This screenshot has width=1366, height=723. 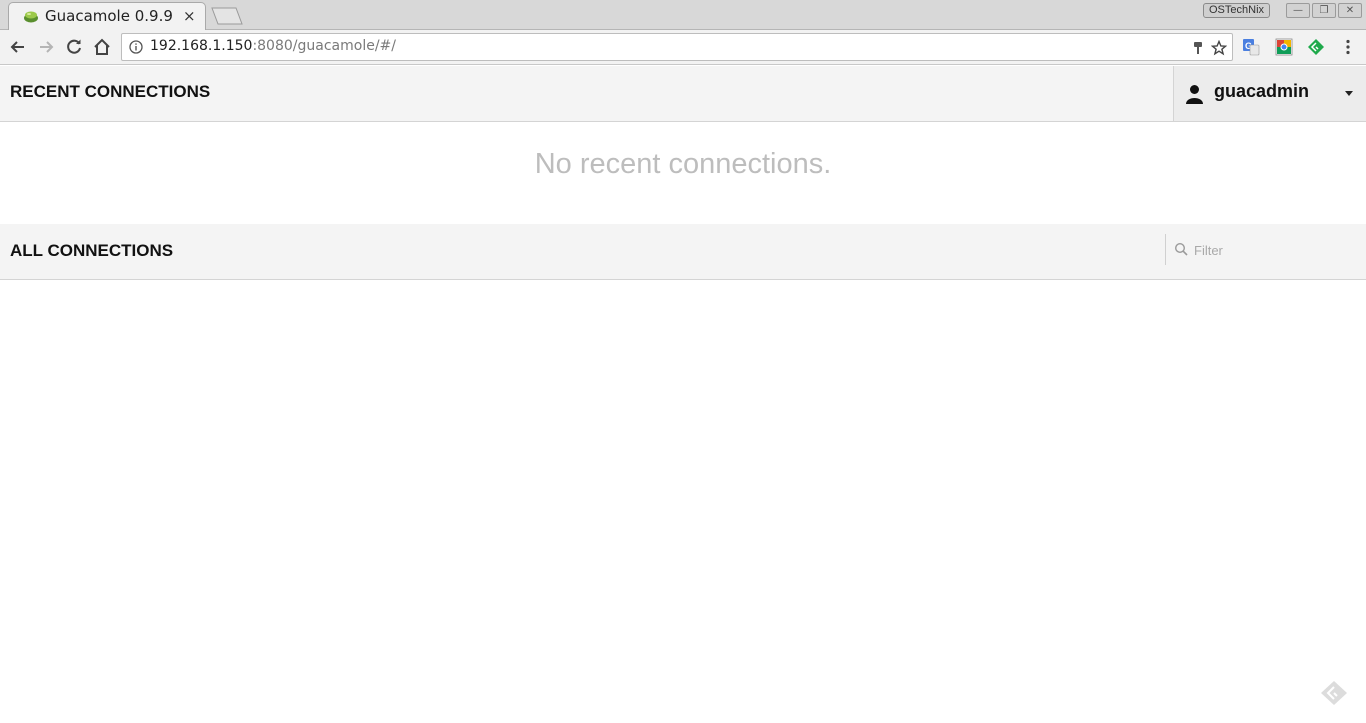 I want to click on filter-box, so click(x=1265, y=249).